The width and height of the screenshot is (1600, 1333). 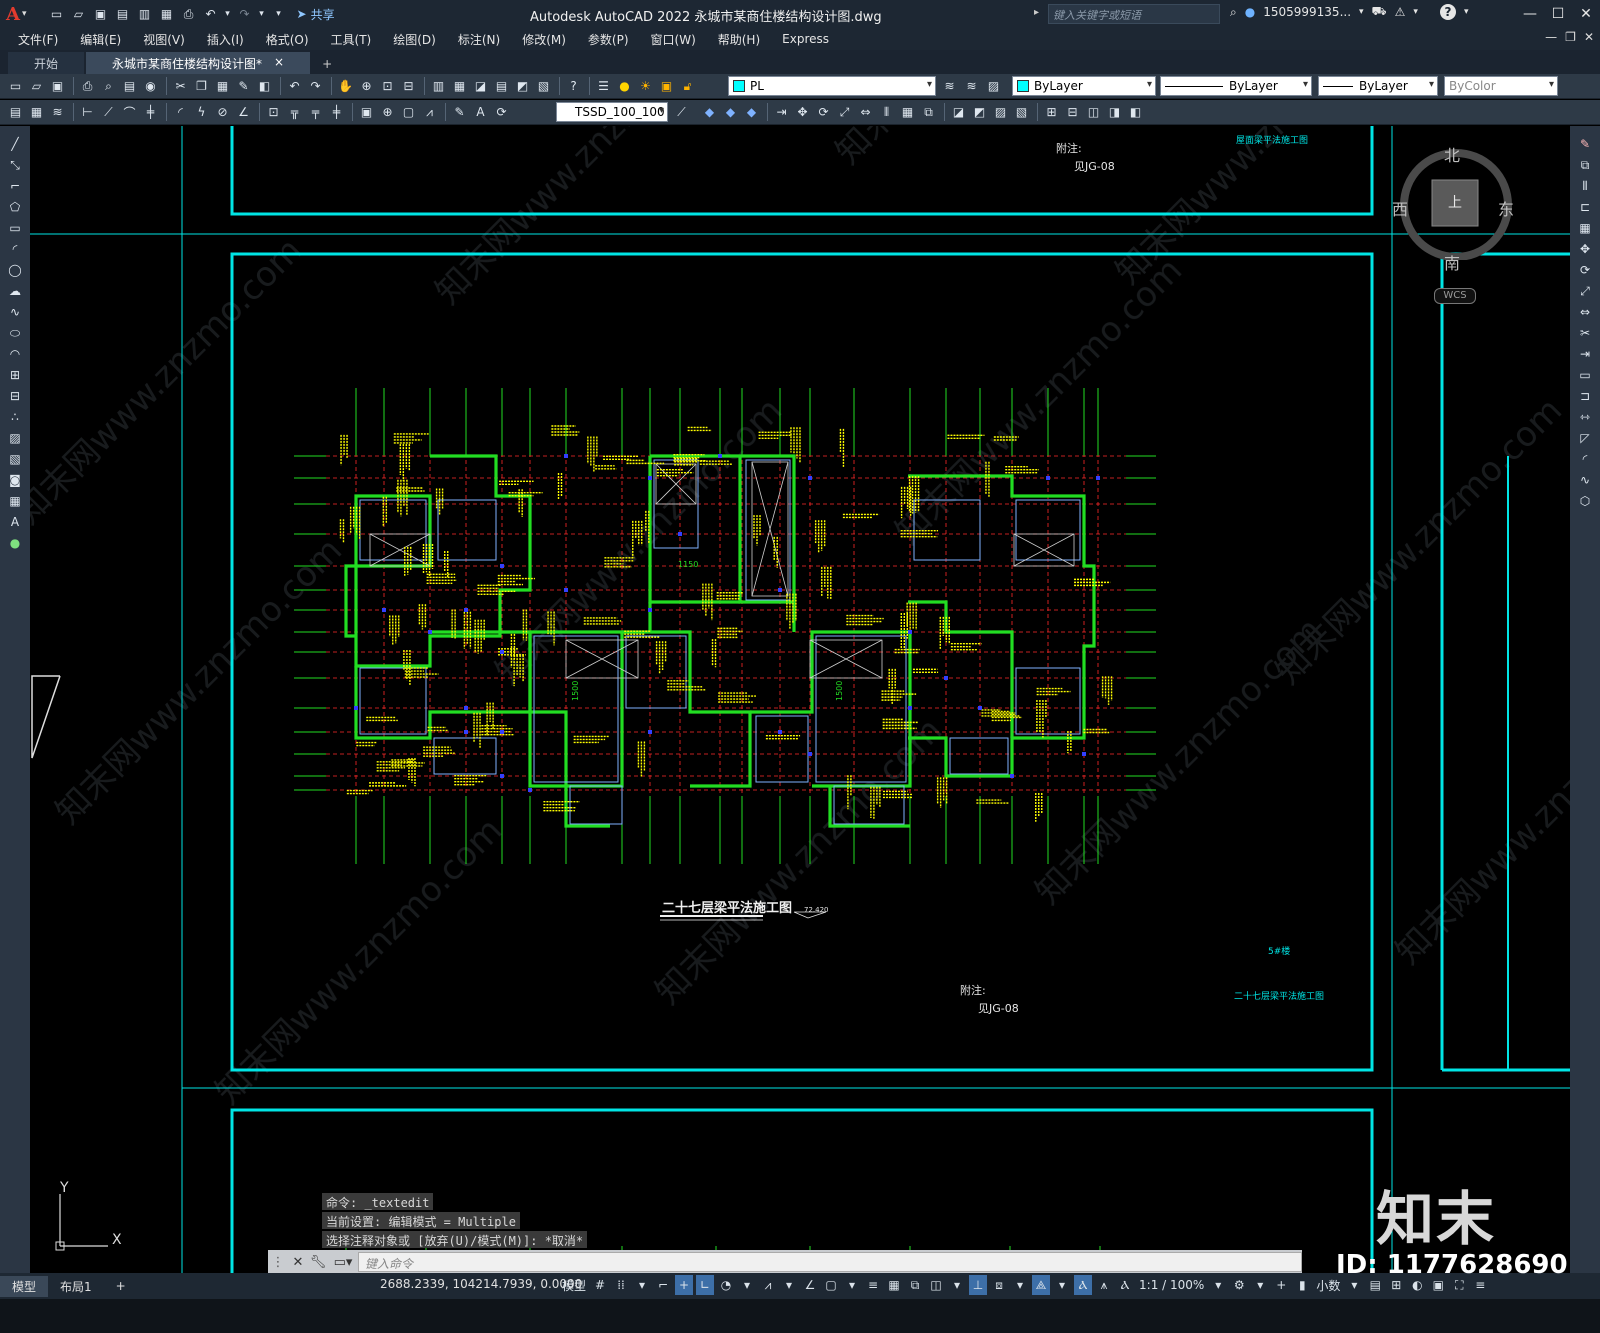 I want to click on dim-edit-icon: ✎, so click(x=459, y=112).